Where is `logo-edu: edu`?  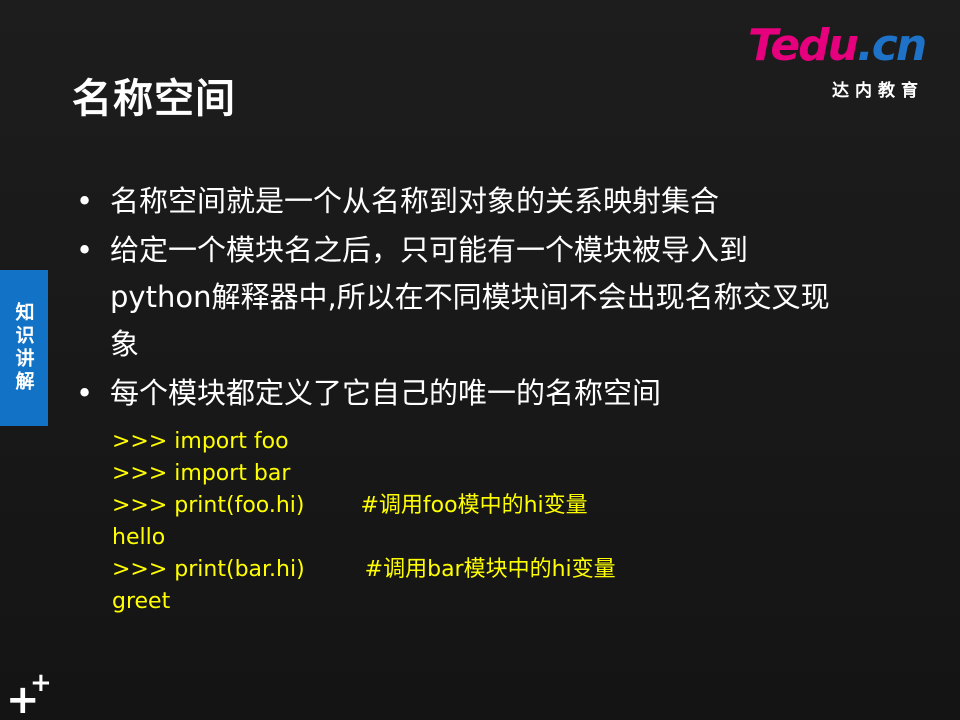
logo-edu: edu is located at coordinates (814, 45).